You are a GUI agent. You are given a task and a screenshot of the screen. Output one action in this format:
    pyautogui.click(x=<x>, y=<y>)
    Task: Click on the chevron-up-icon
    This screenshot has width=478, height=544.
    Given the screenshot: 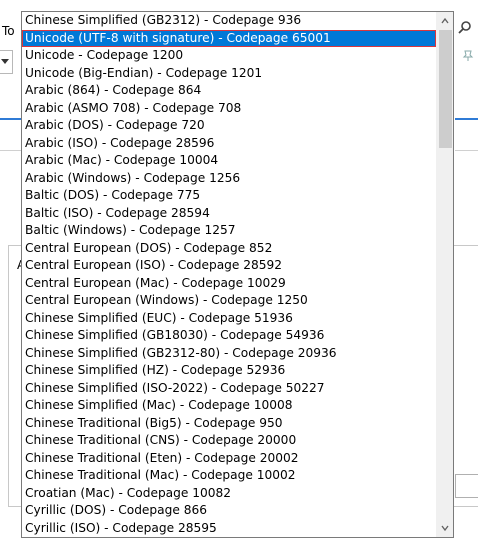 What is the action you would take?
    pyautogui.click(x=445, y=20)
    